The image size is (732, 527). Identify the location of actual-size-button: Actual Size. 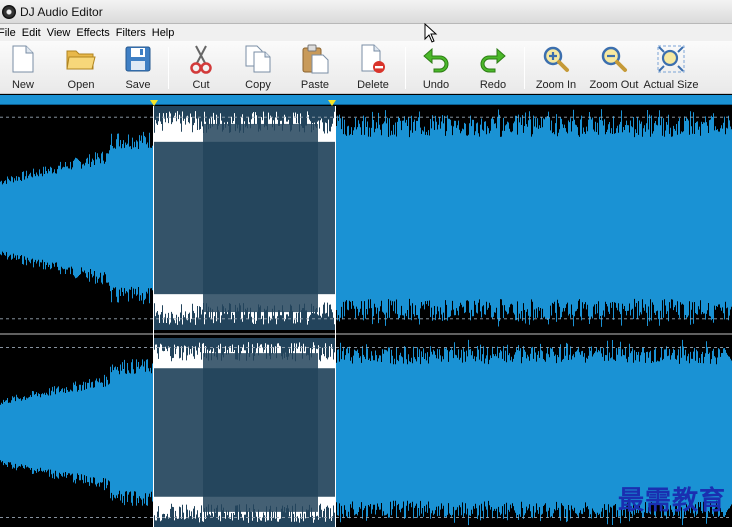
(671, 68).